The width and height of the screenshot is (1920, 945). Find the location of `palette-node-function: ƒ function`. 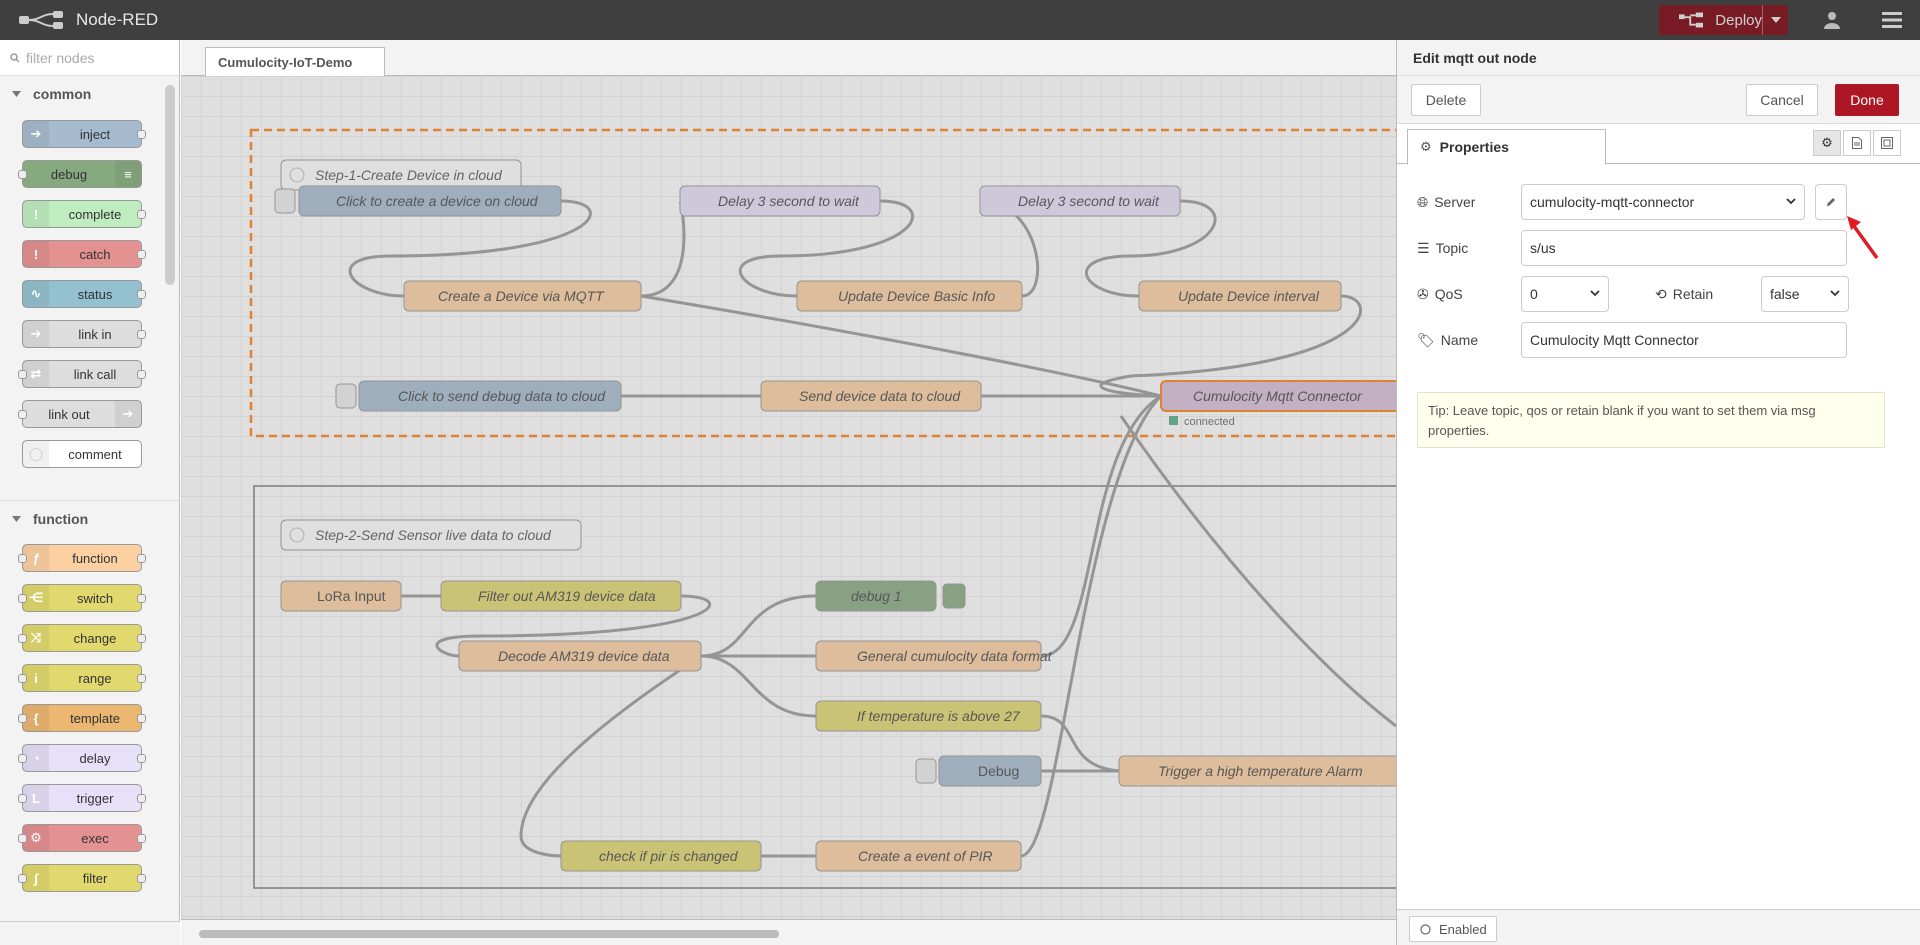

palette-node-function: ƒ function is located at coordinates (82, 558).